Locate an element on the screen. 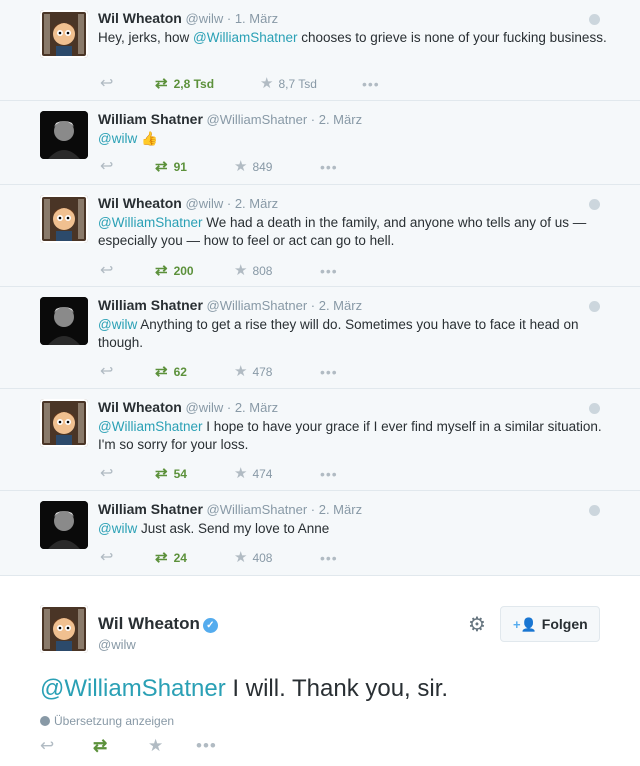 The width and height of the screenshot is (640, 766). follow-label: Folgen is located at coordinates (564, 624).